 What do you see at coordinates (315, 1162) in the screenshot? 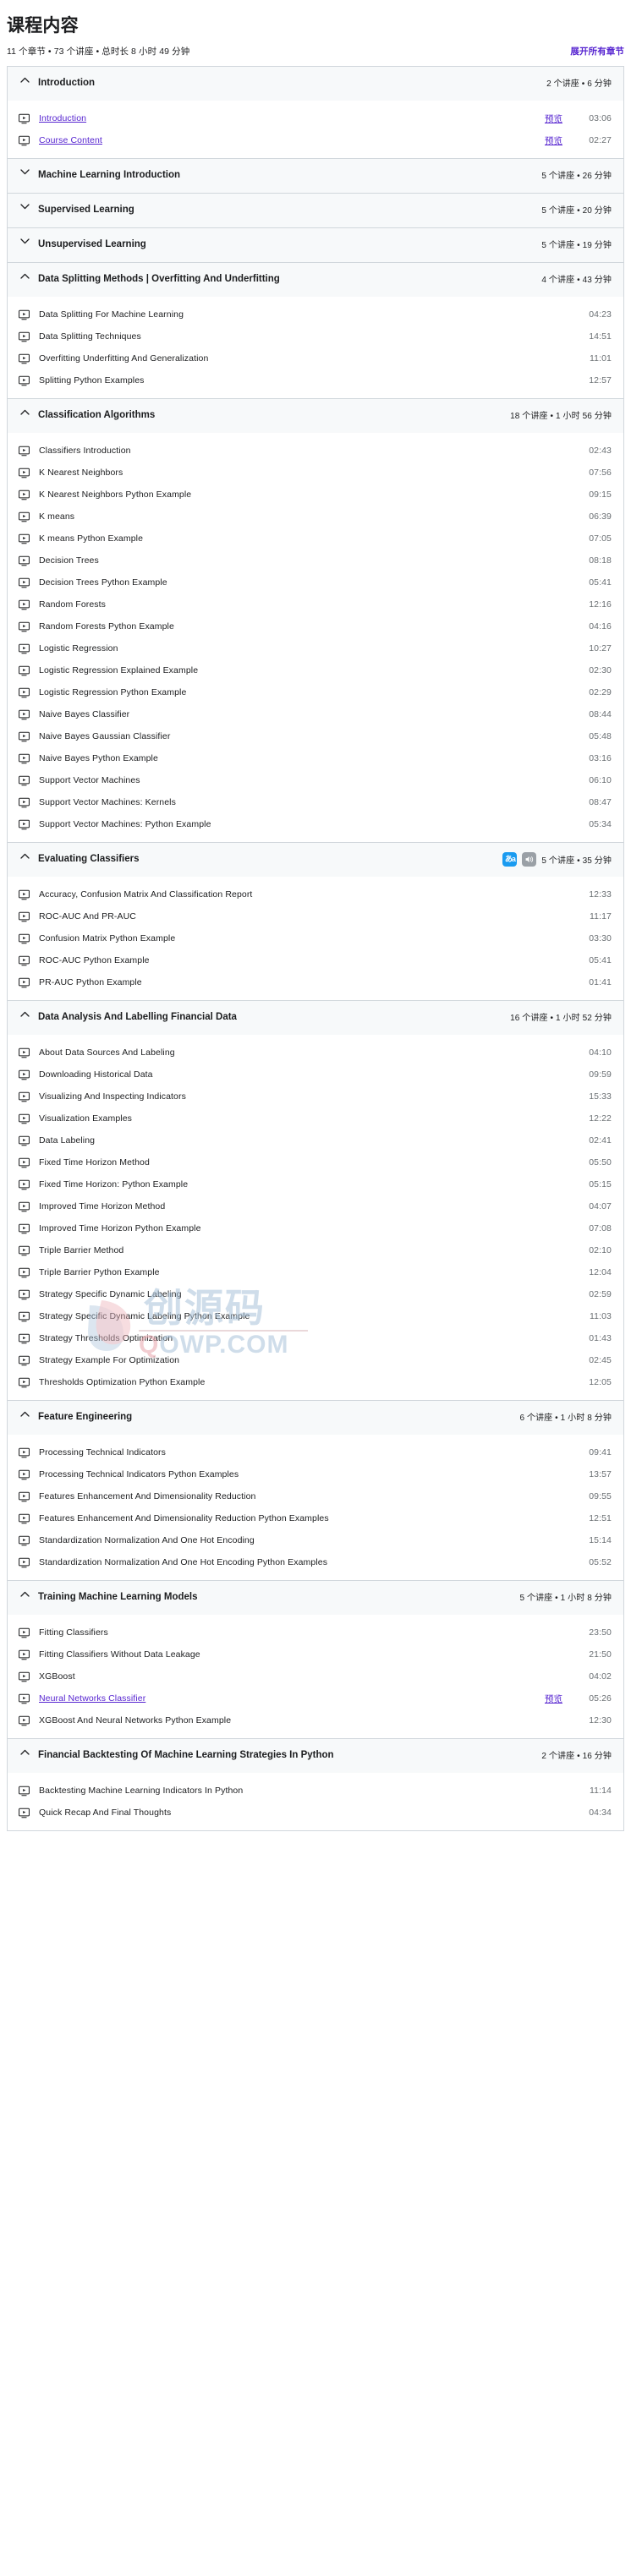
I see `lecture-row: Fixed Time Horizon Method 05:50` at bounding box center [315, 1162].